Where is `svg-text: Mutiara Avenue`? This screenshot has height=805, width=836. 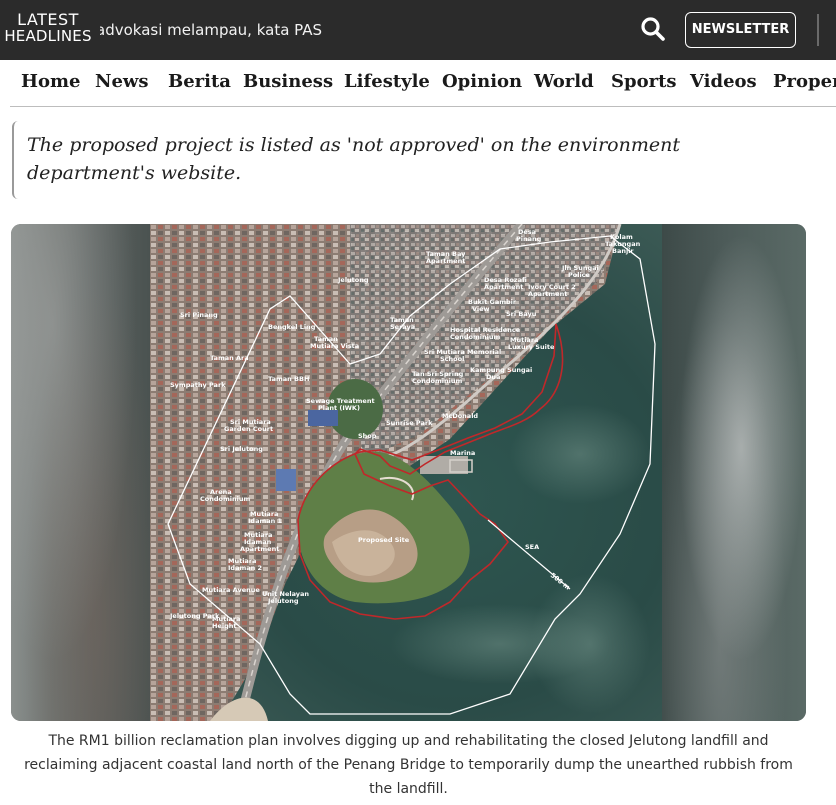
svg-text: Mutiara Avenue is located at coordinates (231, 590).